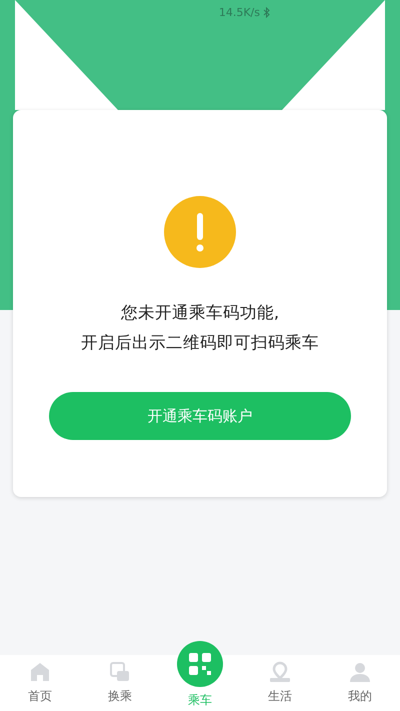  What do you see at coordinates (266, 12) in the screenshot?
I see `bluetooth-icon` at bounding box center [266, 12].